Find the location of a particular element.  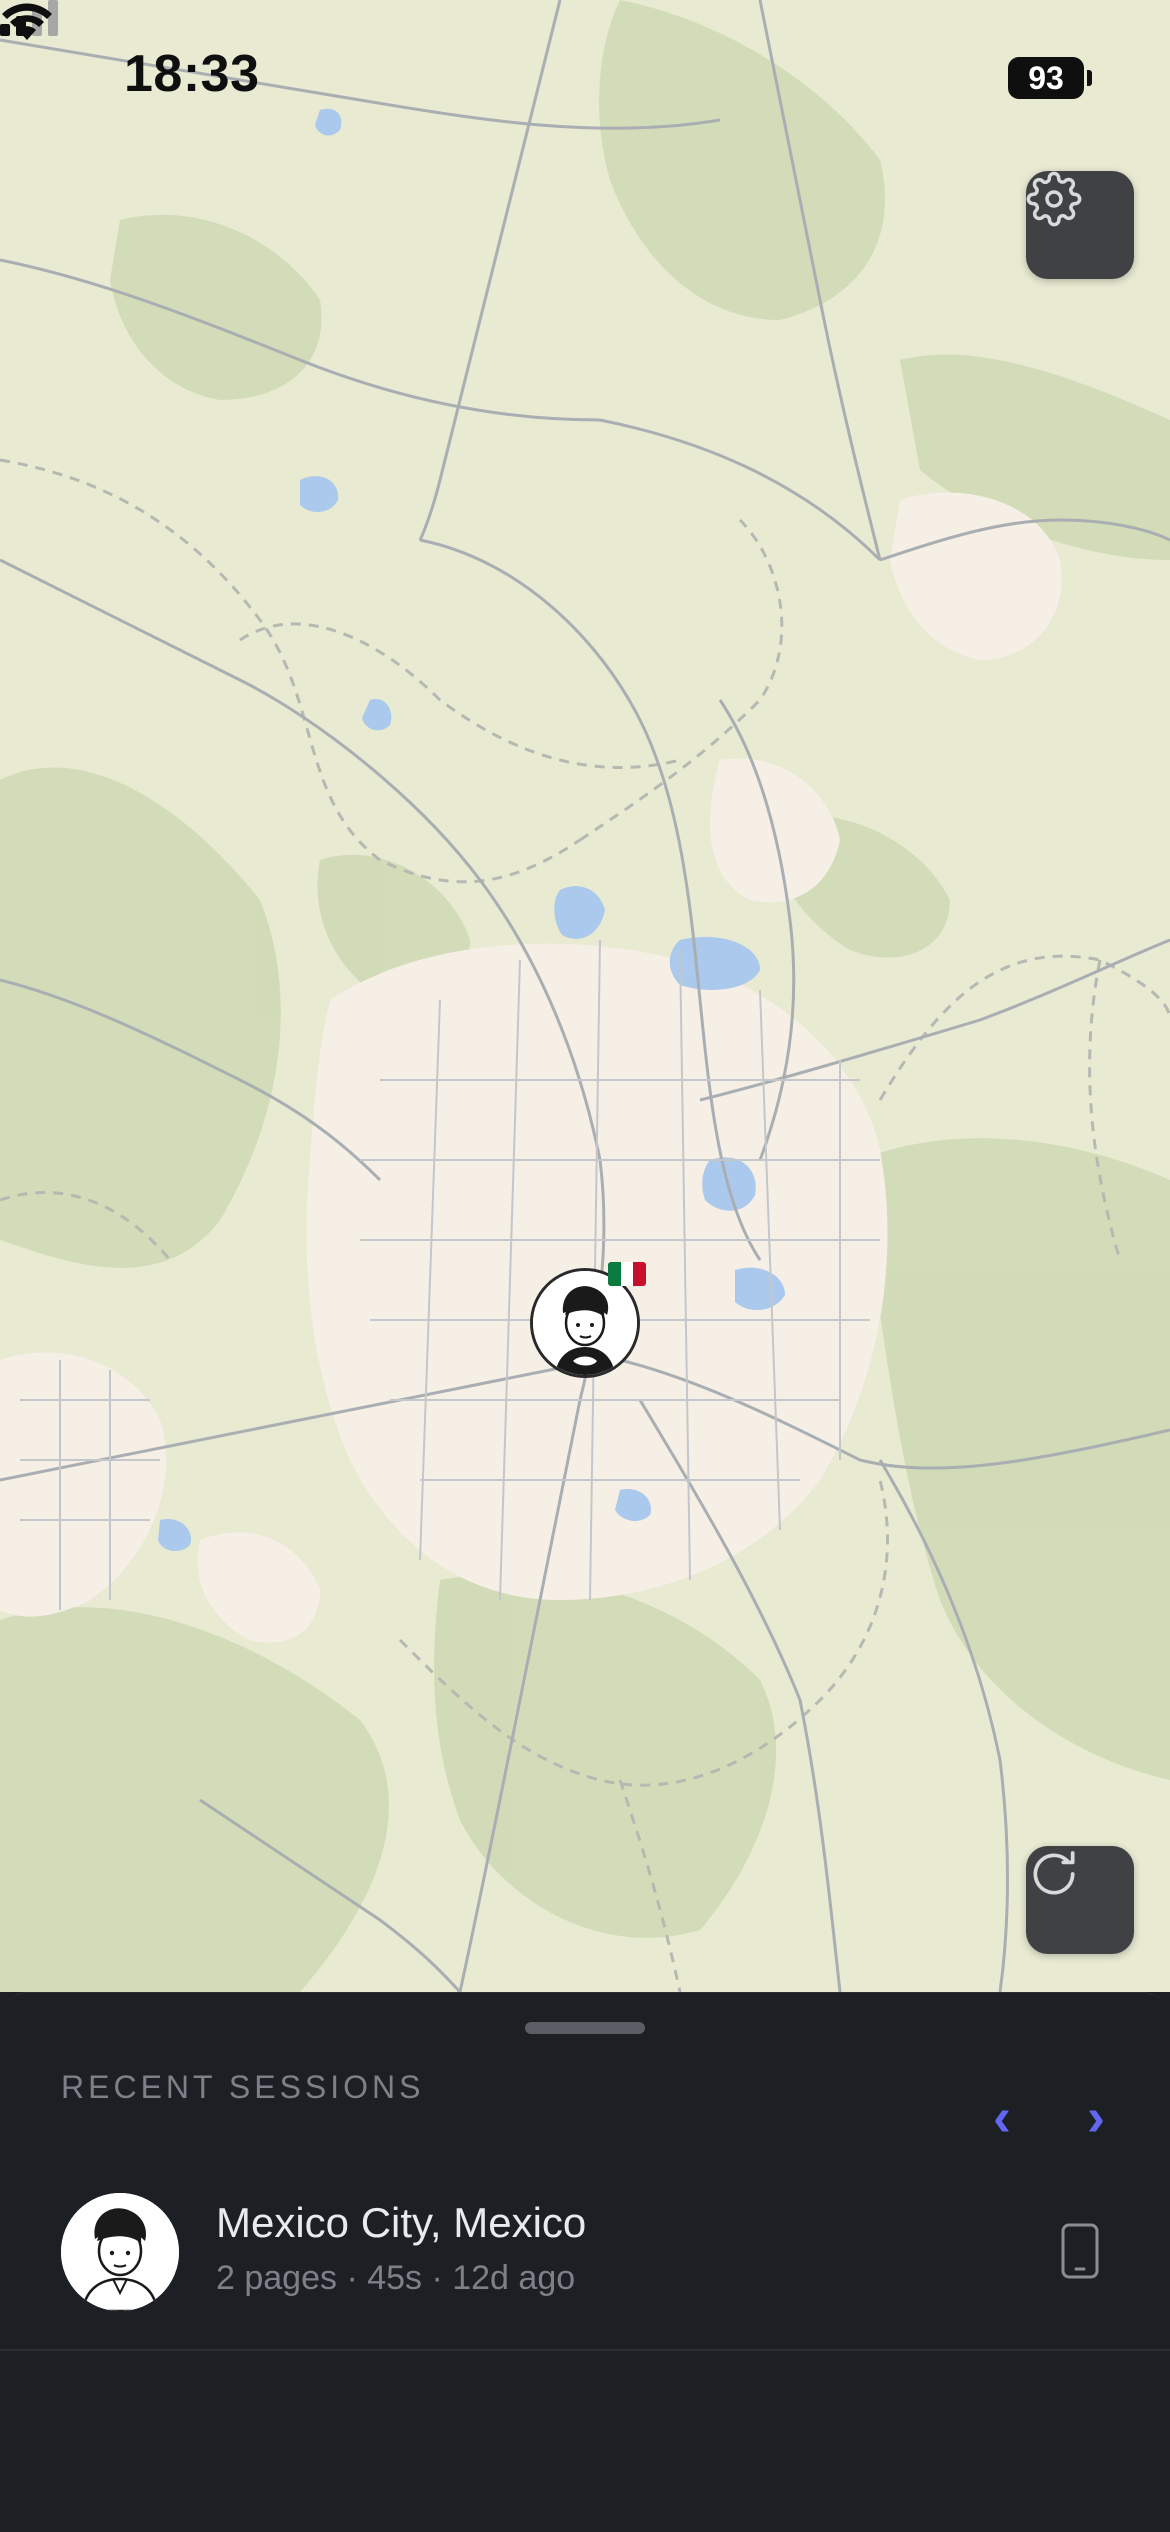

battery-level: 93 is located at coordinates (1046, 78).